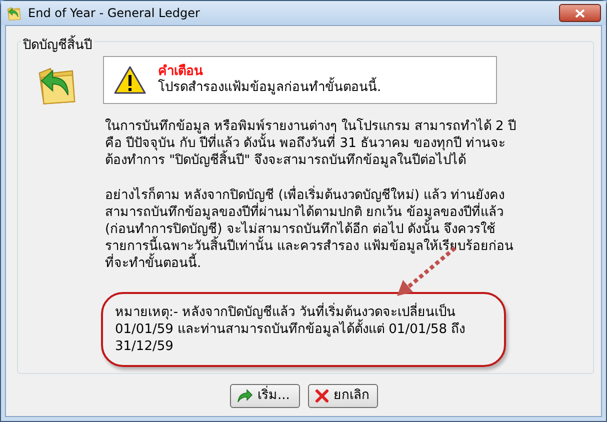 Image resolution: width=607 pixels, height=422 pixels. Describe the element at coordinates (244, 396) in the screenshot. I see `arrow-icon` at that location.